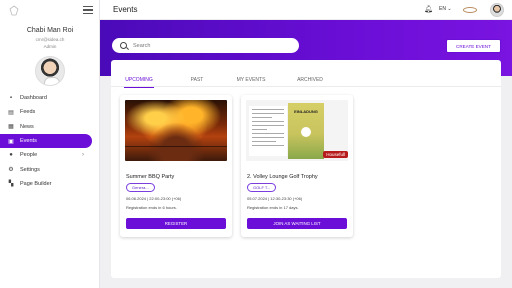  What do you see at coordinates (251, 80) in the screenshot?
I see `tab-my-events: MY EVENTS` at bounding box center [251, 80].